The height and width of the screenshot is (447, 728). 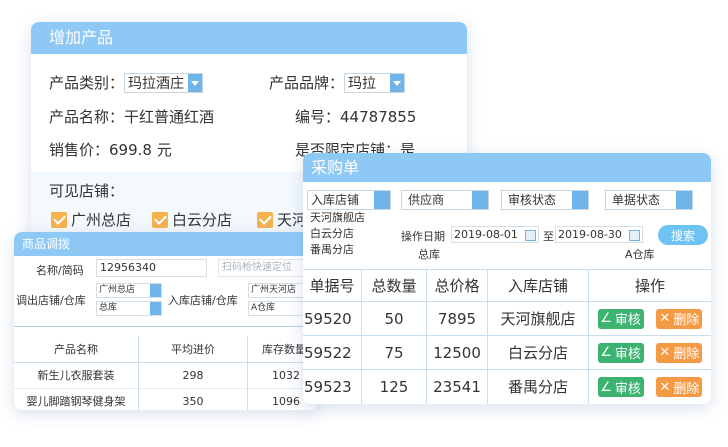 I want to click on table-row: 新生儿衣服套装 298 1032, so click(x=166, y=375).